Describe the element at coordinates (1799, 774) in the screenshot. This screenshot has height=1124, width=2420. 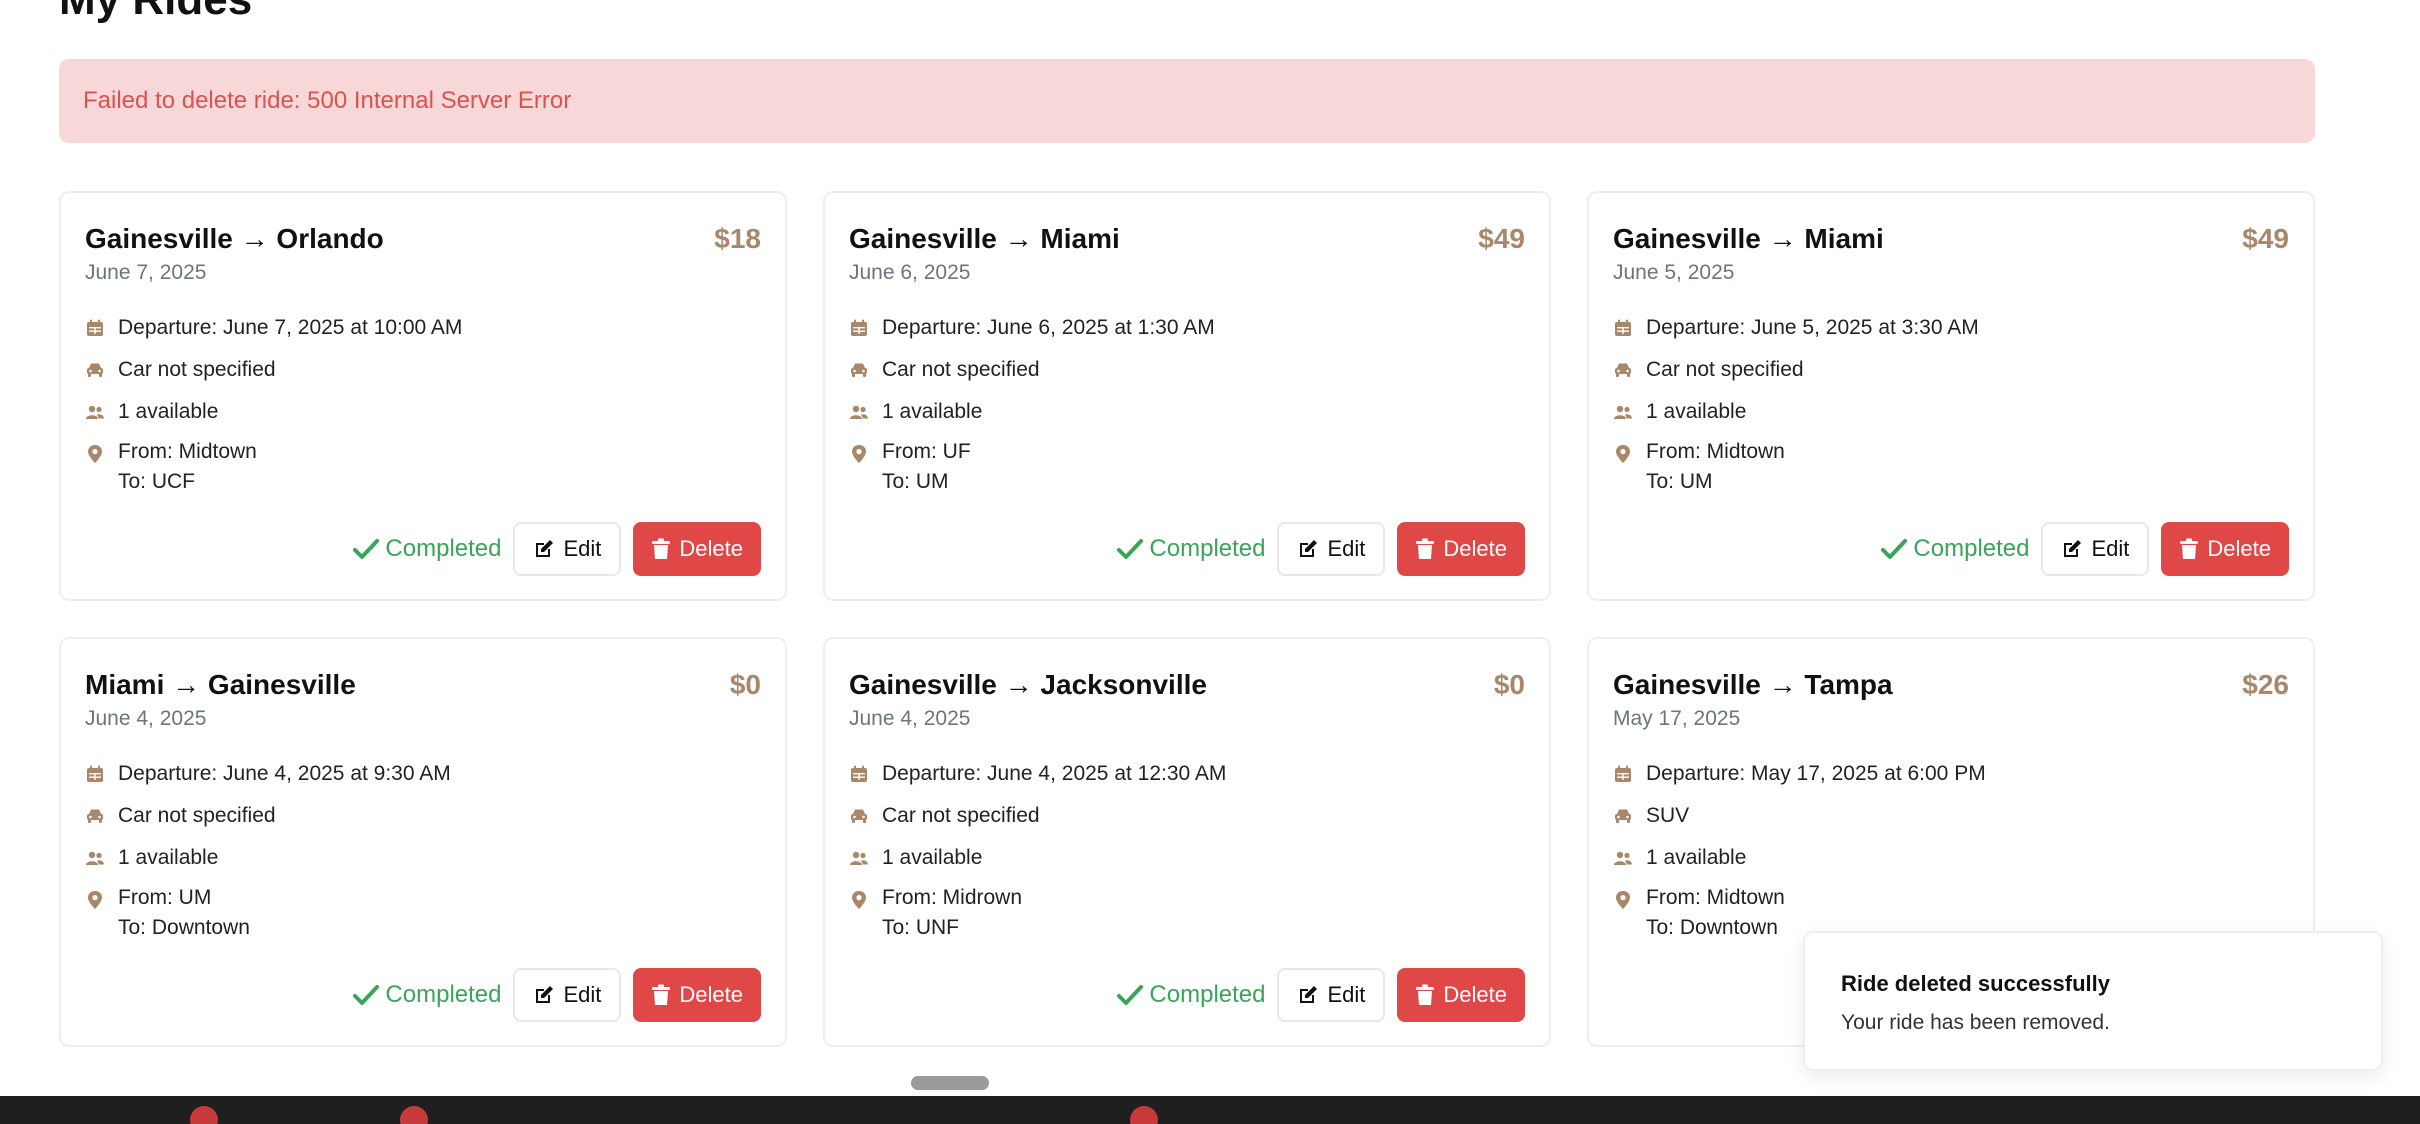
I see `departure-row: Departure: May 17, 2025 at 6:00 PM` at that location.